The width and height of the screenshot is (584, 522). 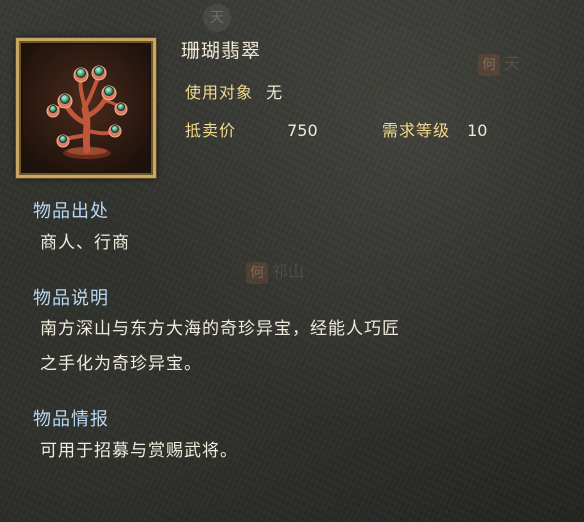 I want to click on info-heading: 物品情报, so click(x=71, y=419).